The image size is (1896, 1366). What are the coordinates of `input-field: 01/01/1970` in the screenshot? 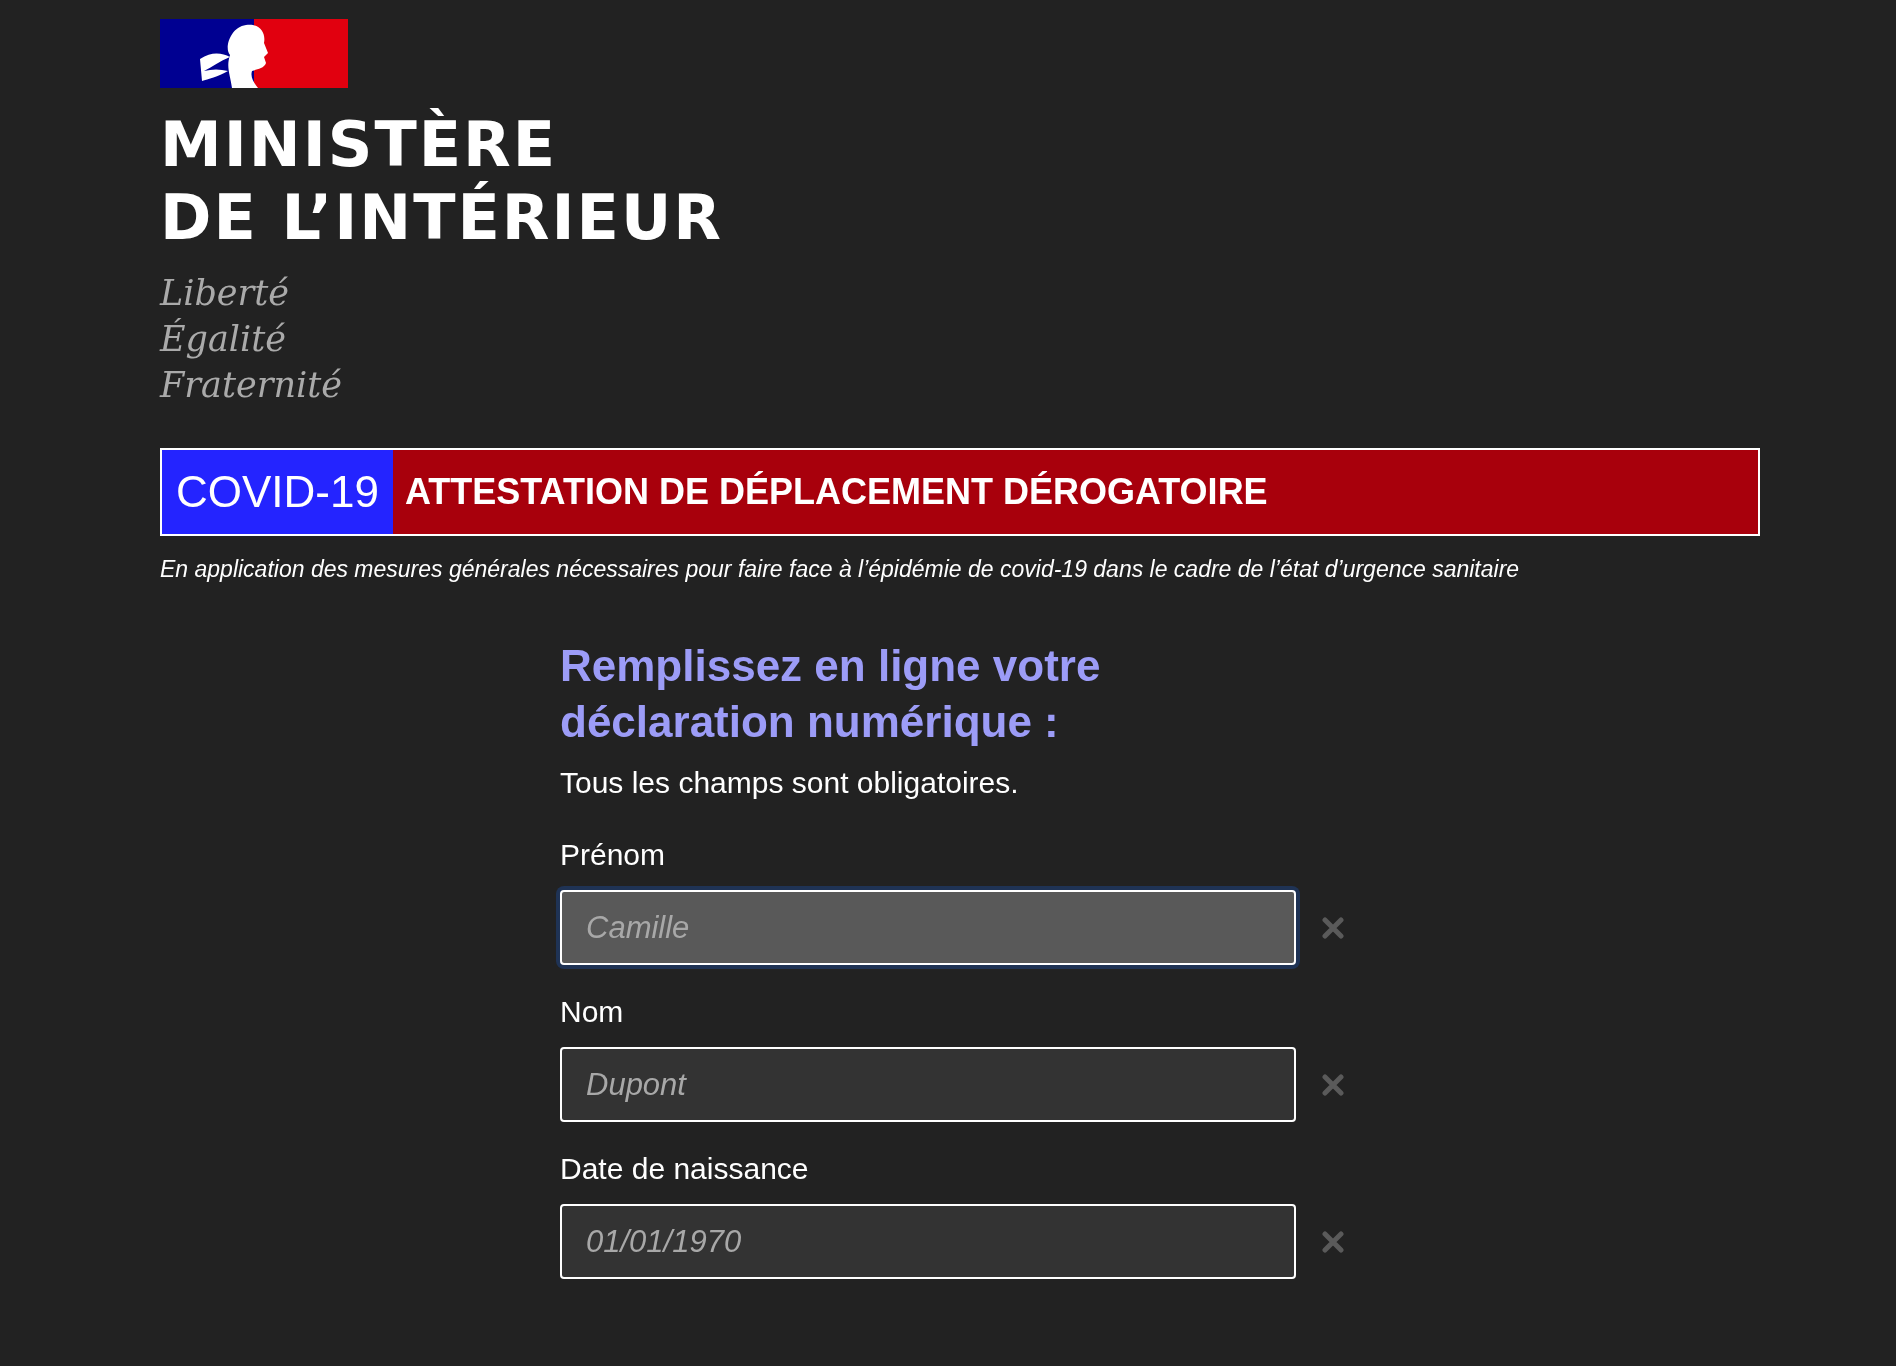 It's located at (928, 1241).